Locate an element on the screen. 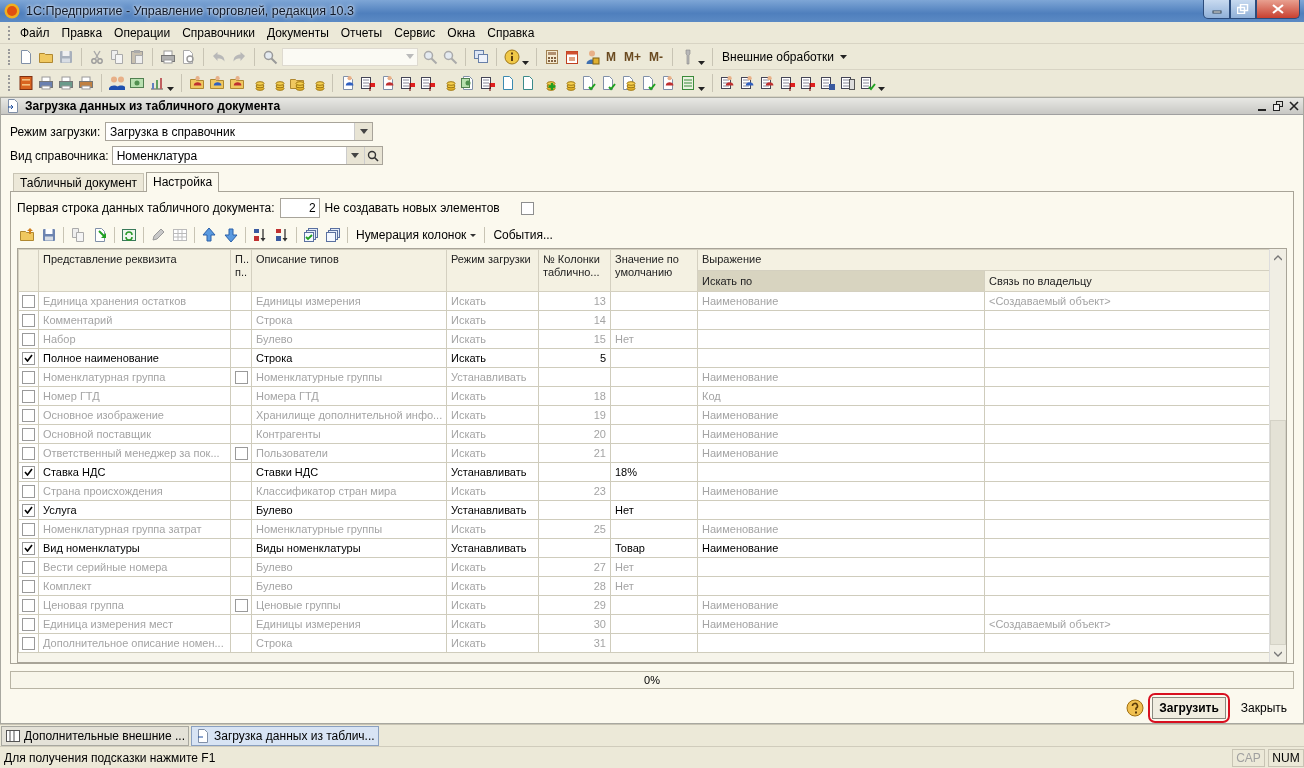  search-icon is located at coordinates (270, 56).